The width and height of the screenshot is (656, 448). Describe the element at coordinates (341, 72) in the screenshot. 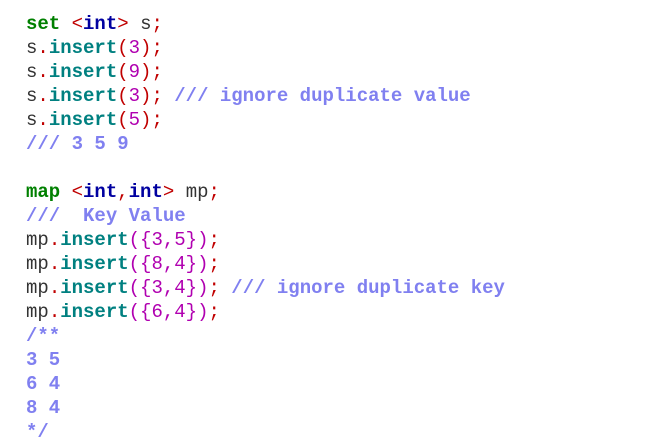

I see `code-line-set-insert-9: s.insert(9);` at that location.